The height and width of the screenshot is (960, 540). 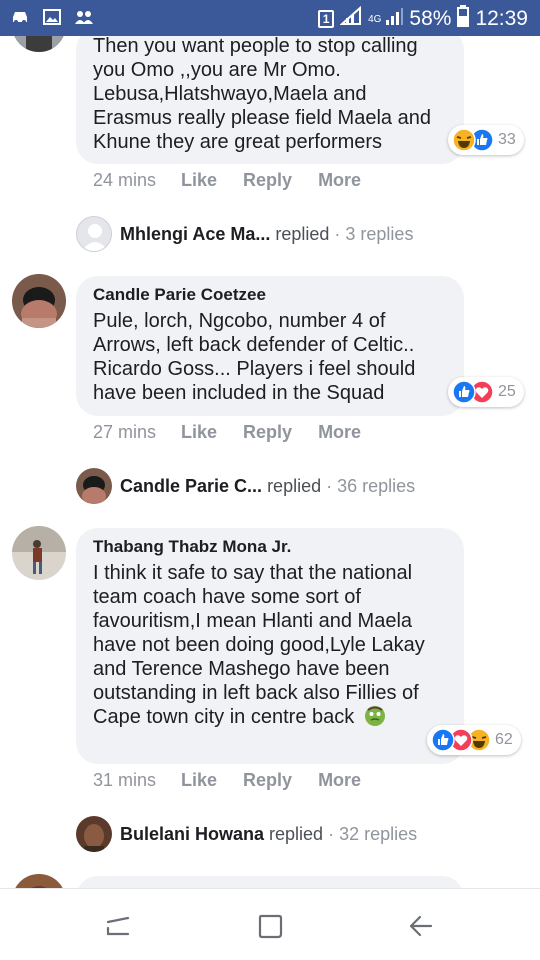 I want to click on comment-time: 31 mins, so click(x=125, y=780).